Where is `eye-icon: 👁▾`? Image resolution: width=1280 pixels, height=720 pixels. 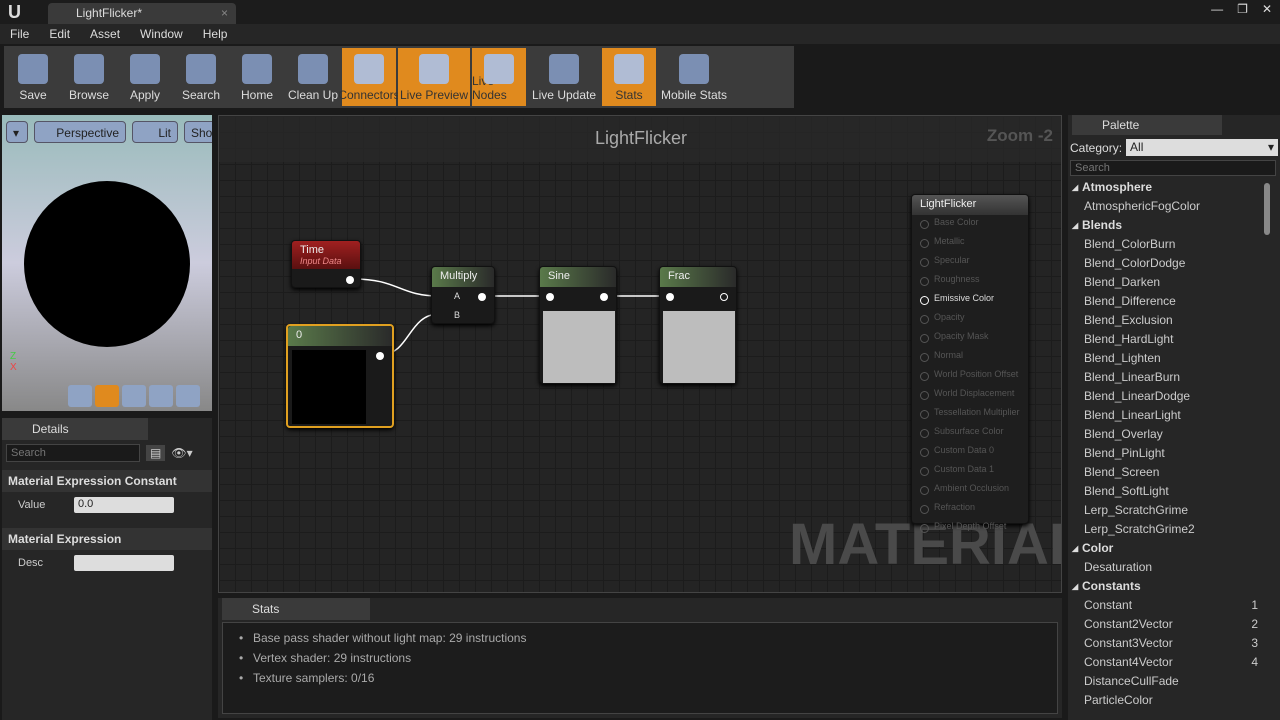 eye-icon: 👁▾ is located at coordinates (181, 453).